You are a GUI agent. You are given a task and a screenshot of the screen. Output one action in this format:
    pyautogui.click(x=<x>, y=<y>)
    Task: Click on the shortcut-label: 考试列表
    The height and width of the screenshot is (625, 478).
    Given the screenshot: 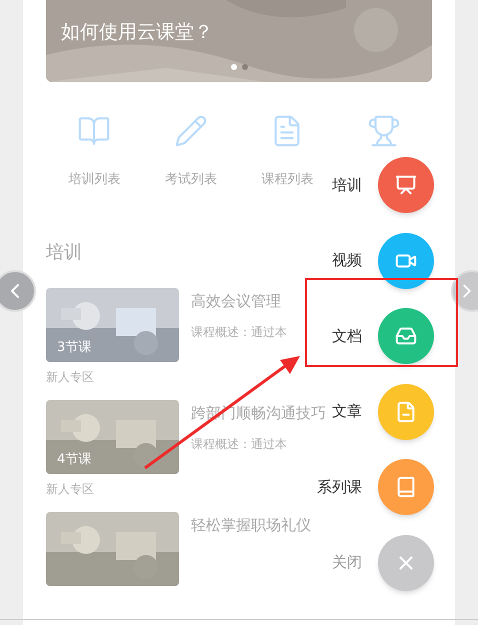 What is the action you would take?
    pyautogui.click(x=190, y=180)
    